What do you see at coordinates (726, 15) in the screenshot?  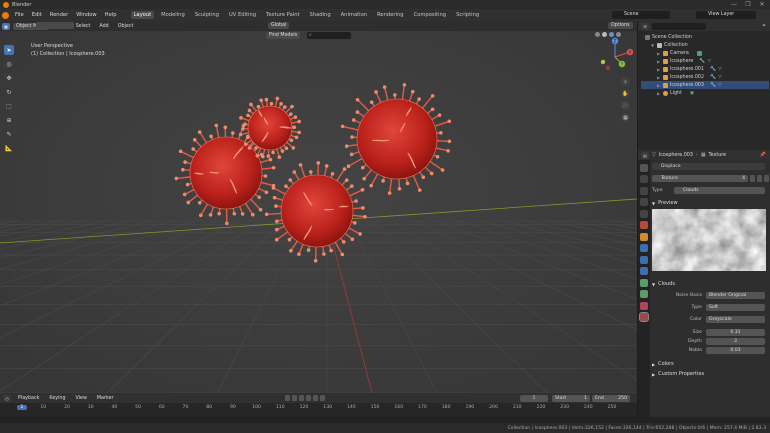 I see `view-layer-selector: View Layer` at bounding box center [726, 15].